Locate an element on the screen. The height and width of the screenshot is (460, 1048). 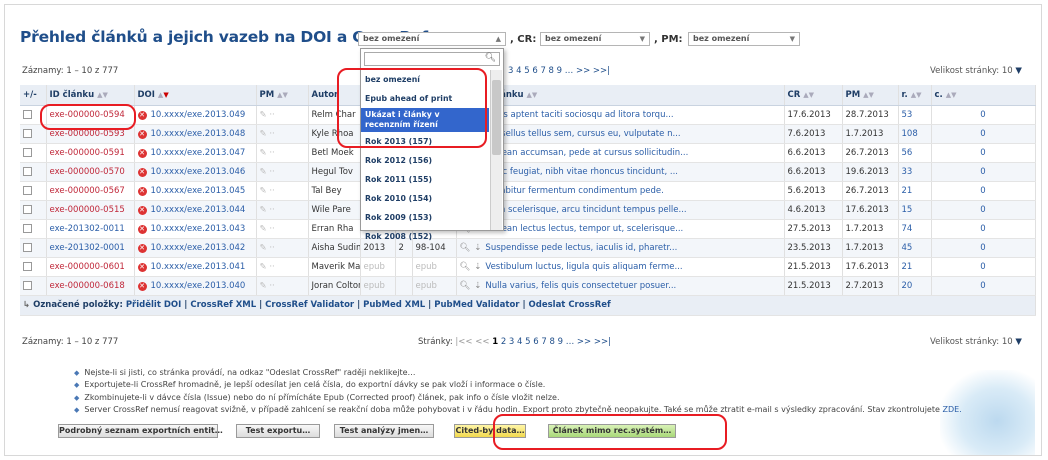
article-id-link: exe-201302-0001 is located at coordinates (87, 248).